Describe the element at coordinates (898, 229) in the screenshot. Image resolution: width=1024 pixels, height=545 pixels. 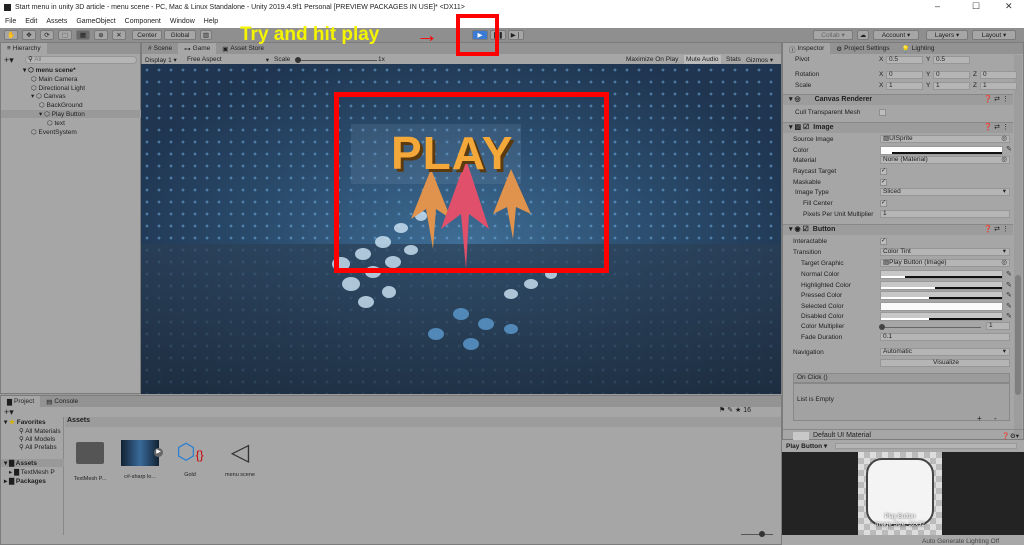
I see `button-header: ▾ ◉ ☑ Button ❓ ⇄ ⋮` at that location.